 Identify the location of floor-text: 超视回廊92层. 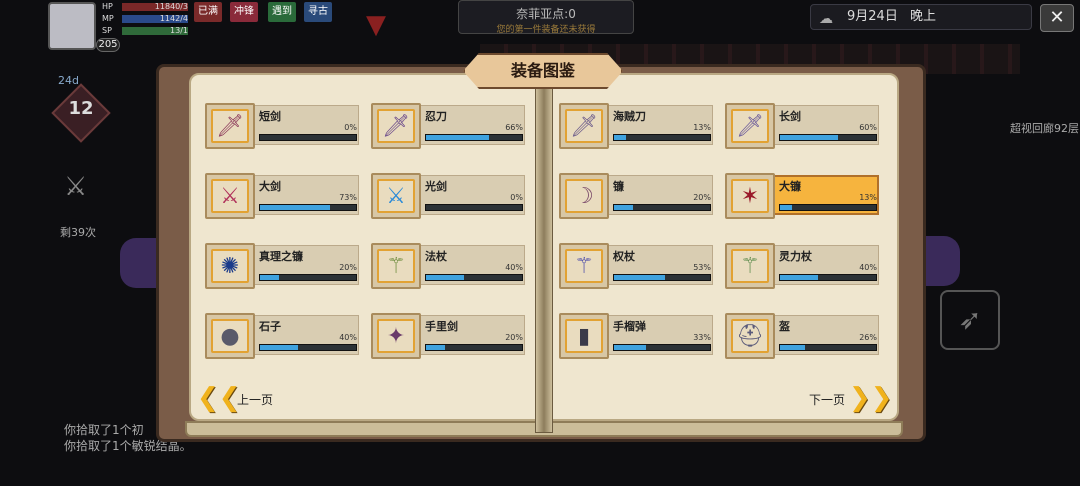
(1044, 128).